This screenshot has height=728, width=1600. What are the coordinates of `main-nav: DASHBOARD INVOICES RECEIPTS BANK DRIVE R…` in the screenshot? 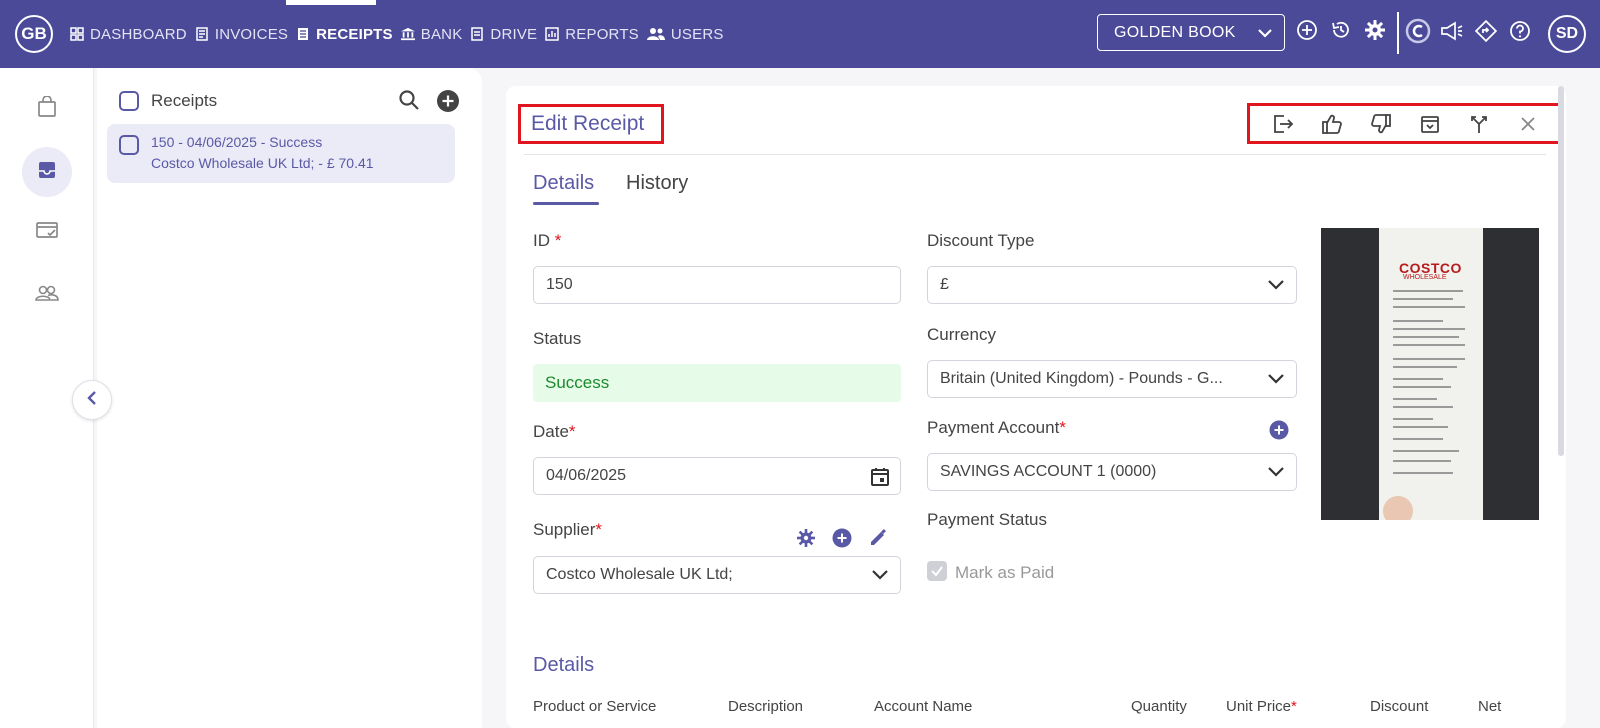 It's located at (401, 34).